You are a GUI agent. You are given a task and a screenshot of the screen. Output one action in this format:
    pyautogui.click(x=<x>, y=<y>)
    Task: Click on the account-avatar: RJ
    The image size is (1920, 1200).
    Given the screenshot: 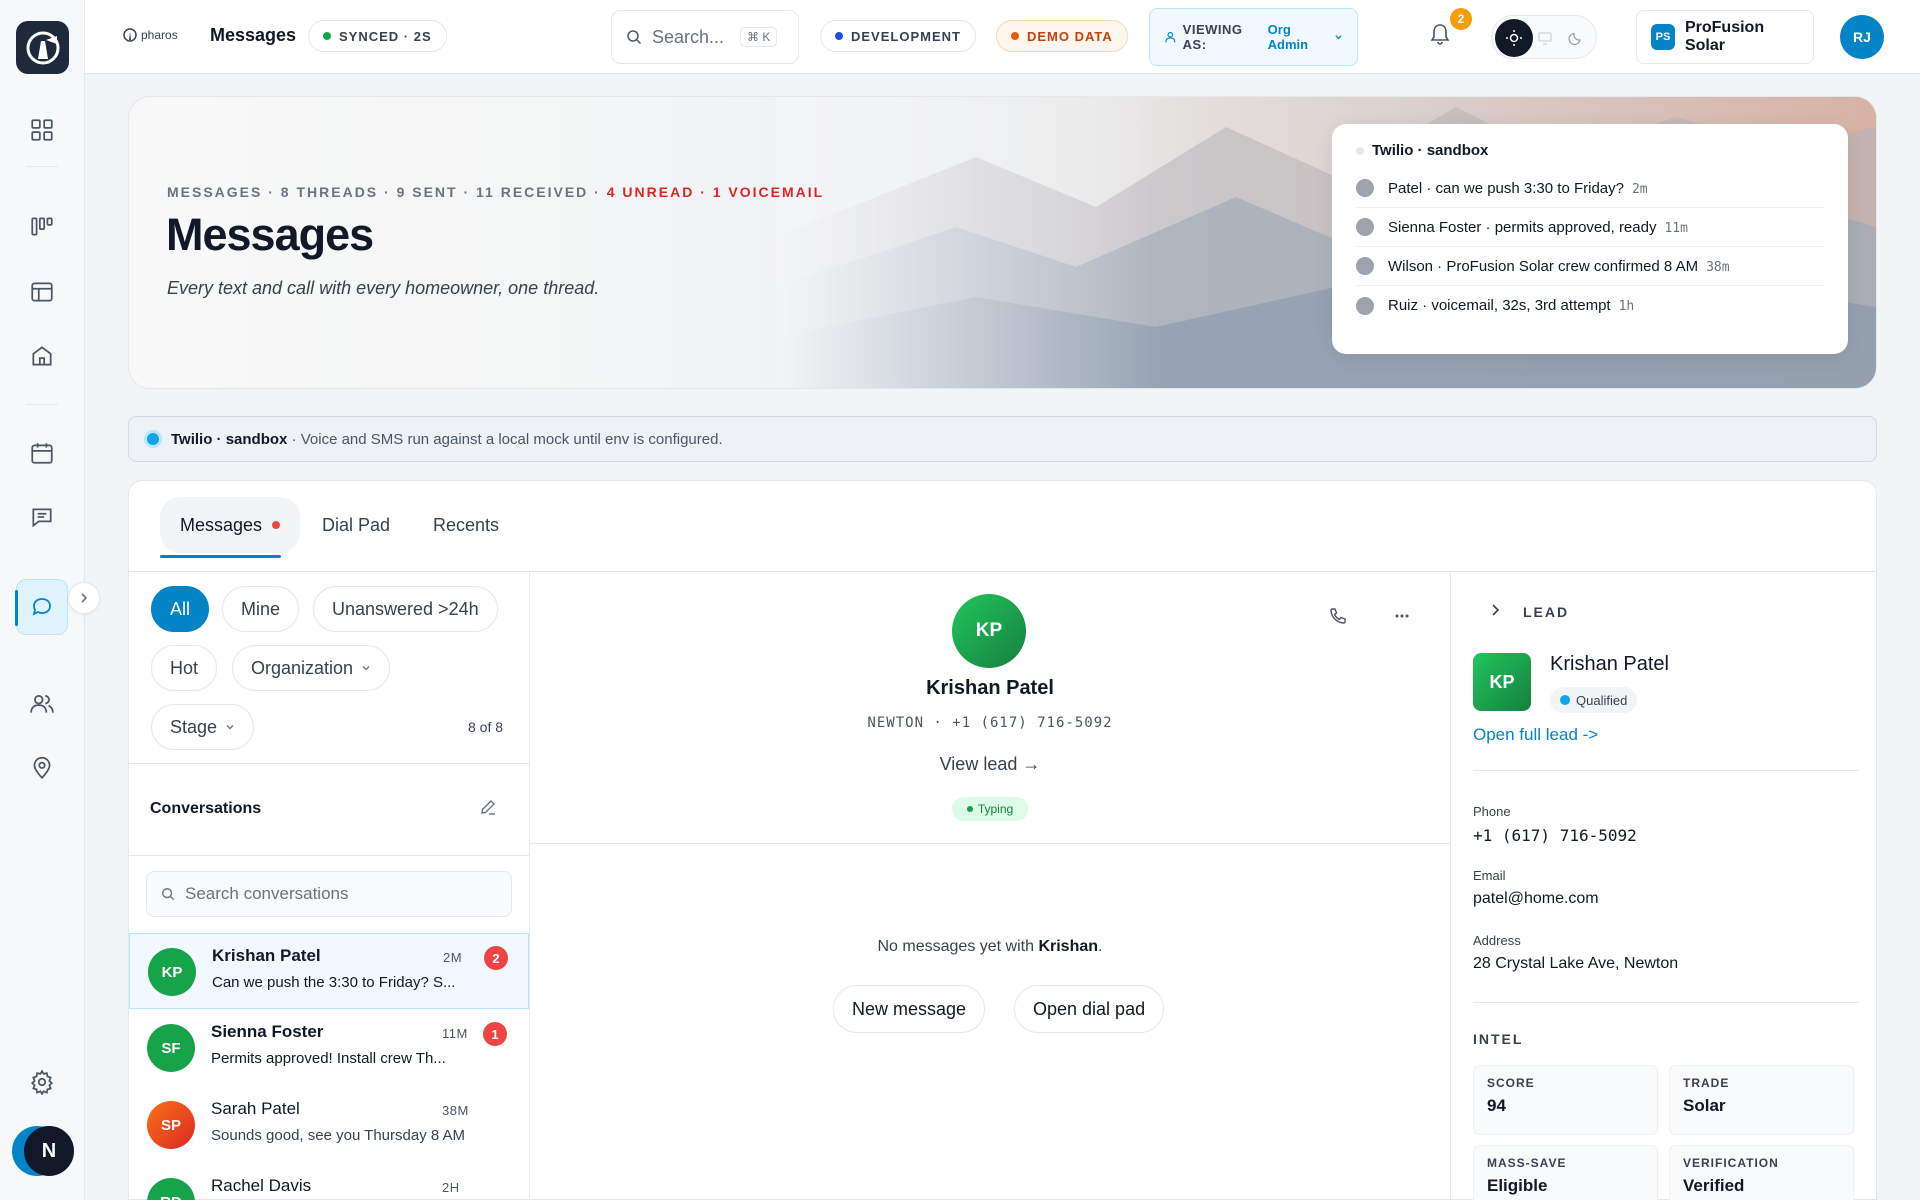 What is the action you would take?
    pyautogui.click(x=1862, y=37)
    